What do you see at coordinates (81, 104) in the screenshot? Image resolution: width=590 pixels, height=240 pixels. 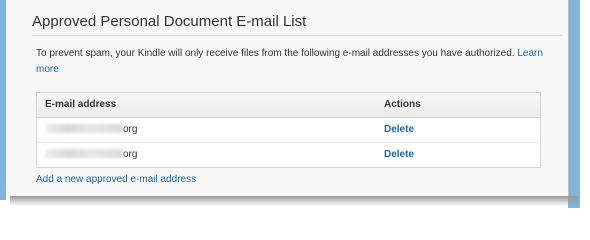 I see `header-email-address: E-mail address` at bounding box center [81, 104].